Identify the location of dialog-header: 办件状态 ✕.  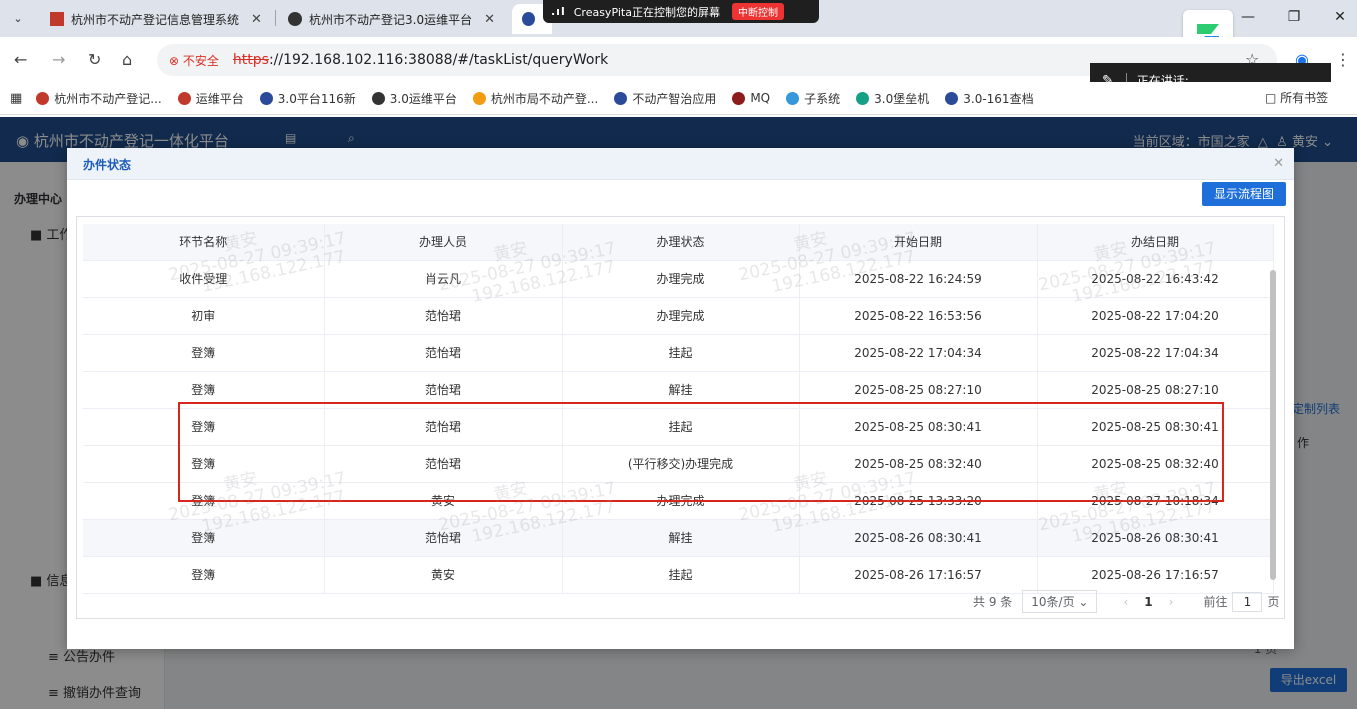
(680, 164).